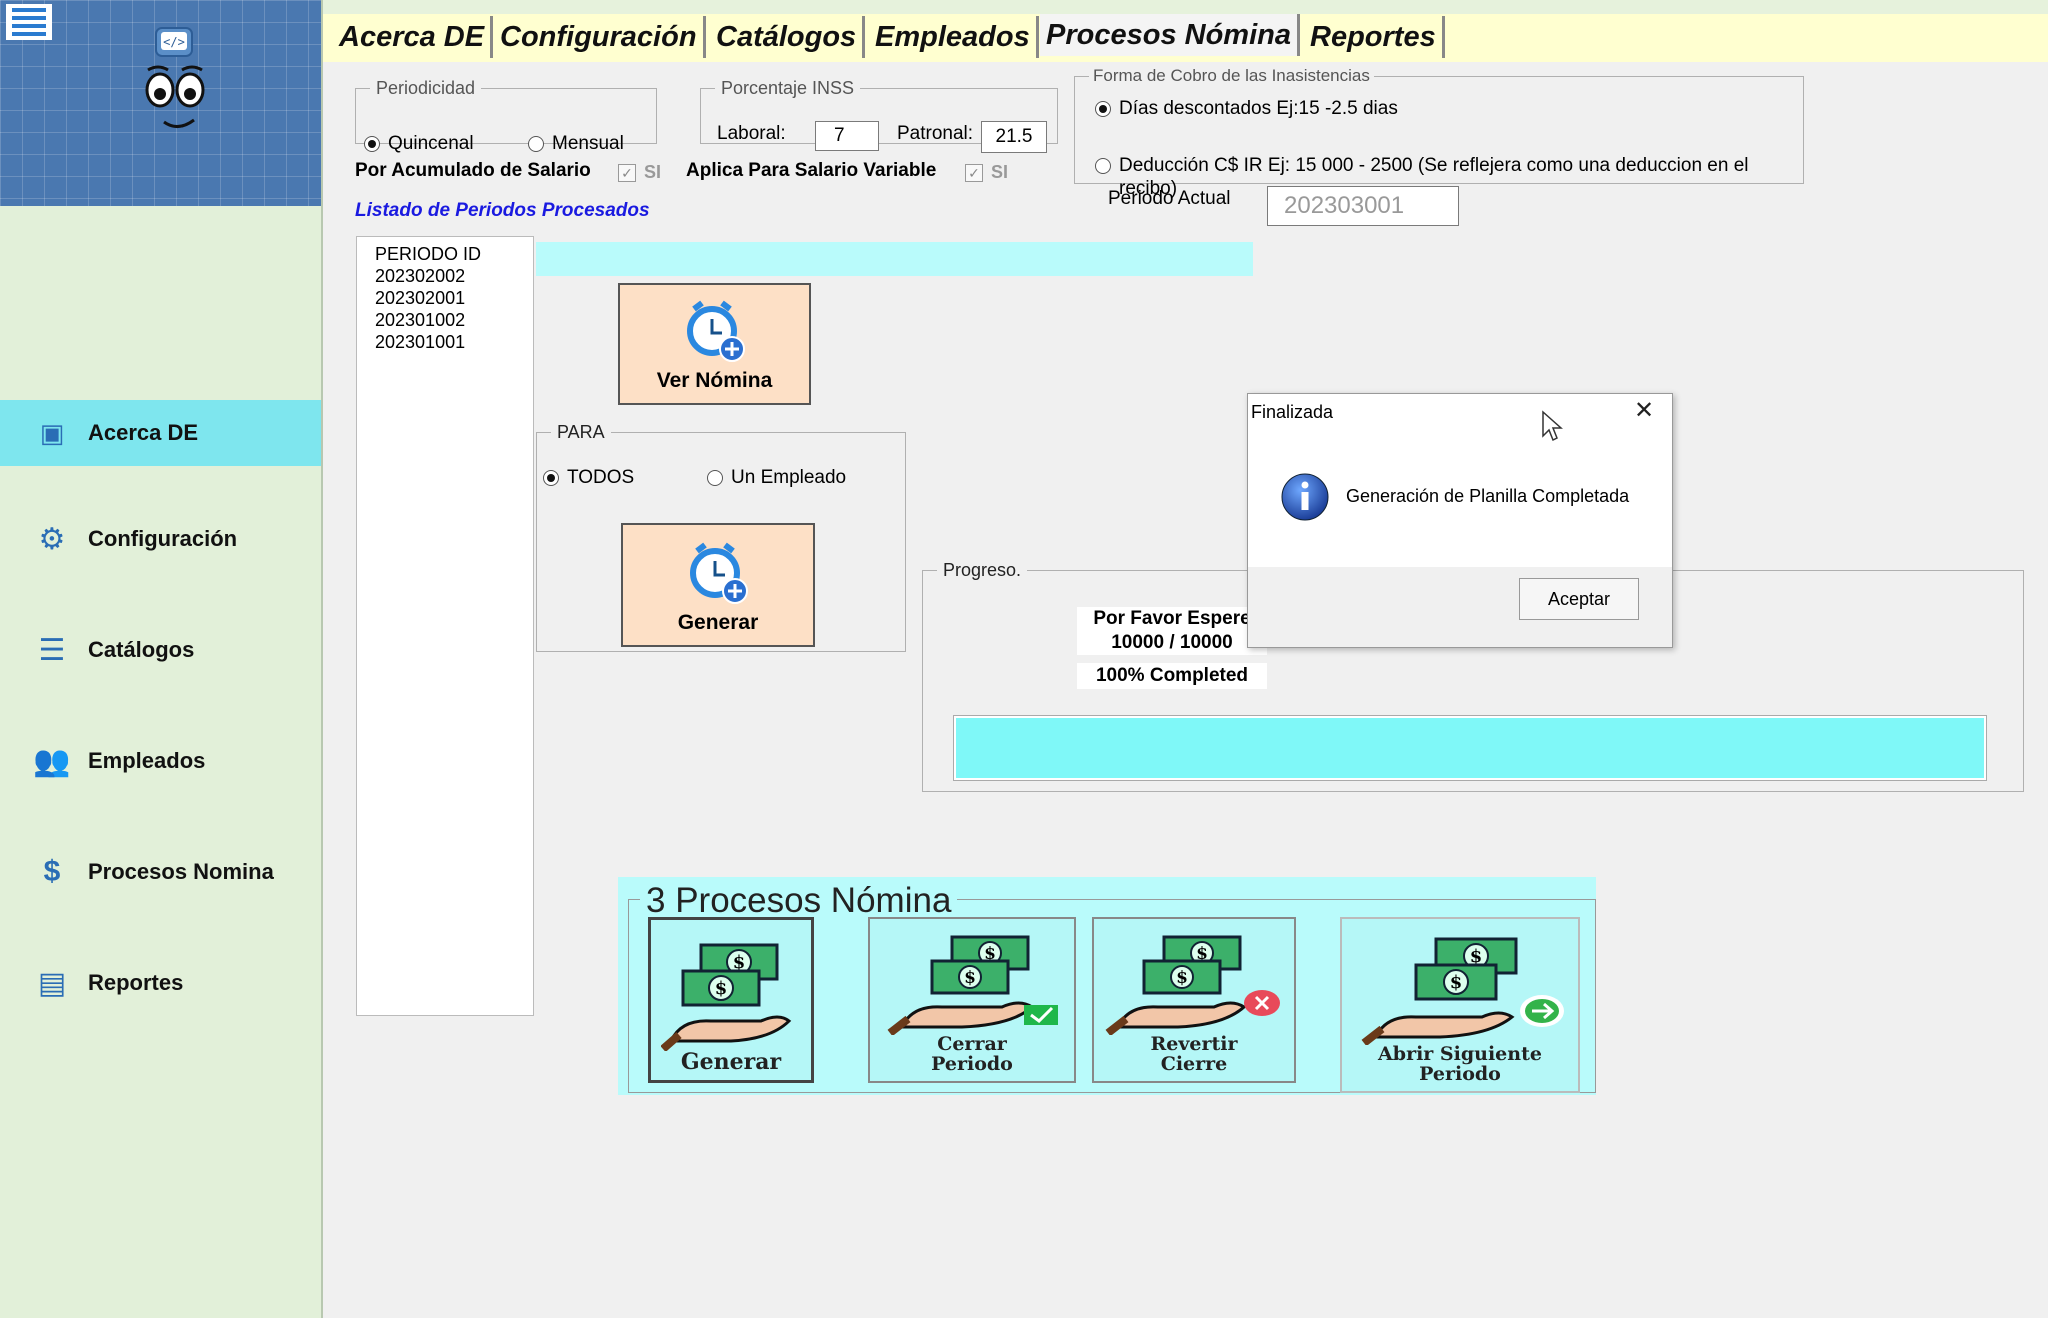  I want to click on sidebar-item-catalogos: ☰ Catálogos, so click(160, 650).